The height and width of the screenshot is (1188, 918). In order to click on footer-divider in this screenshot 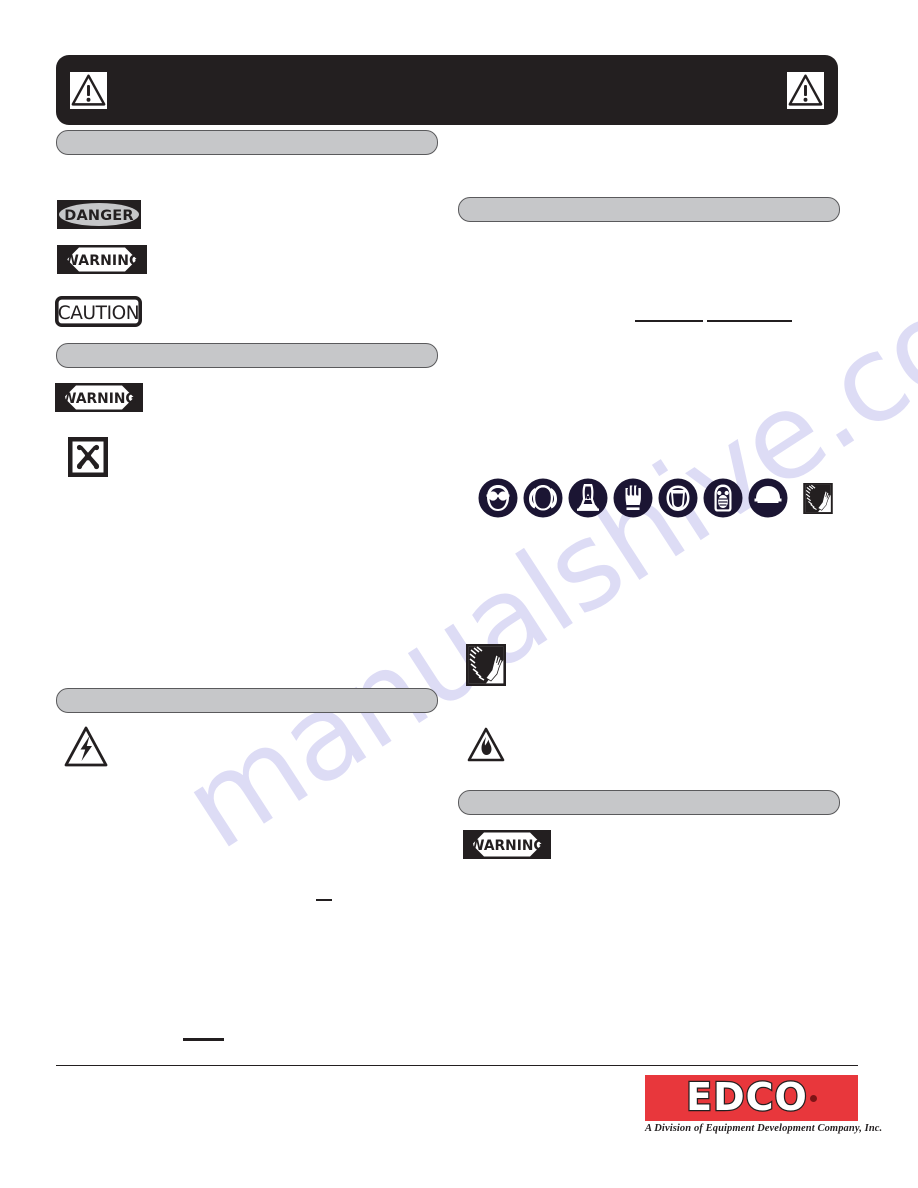, I will do `click(457, 1065)`.